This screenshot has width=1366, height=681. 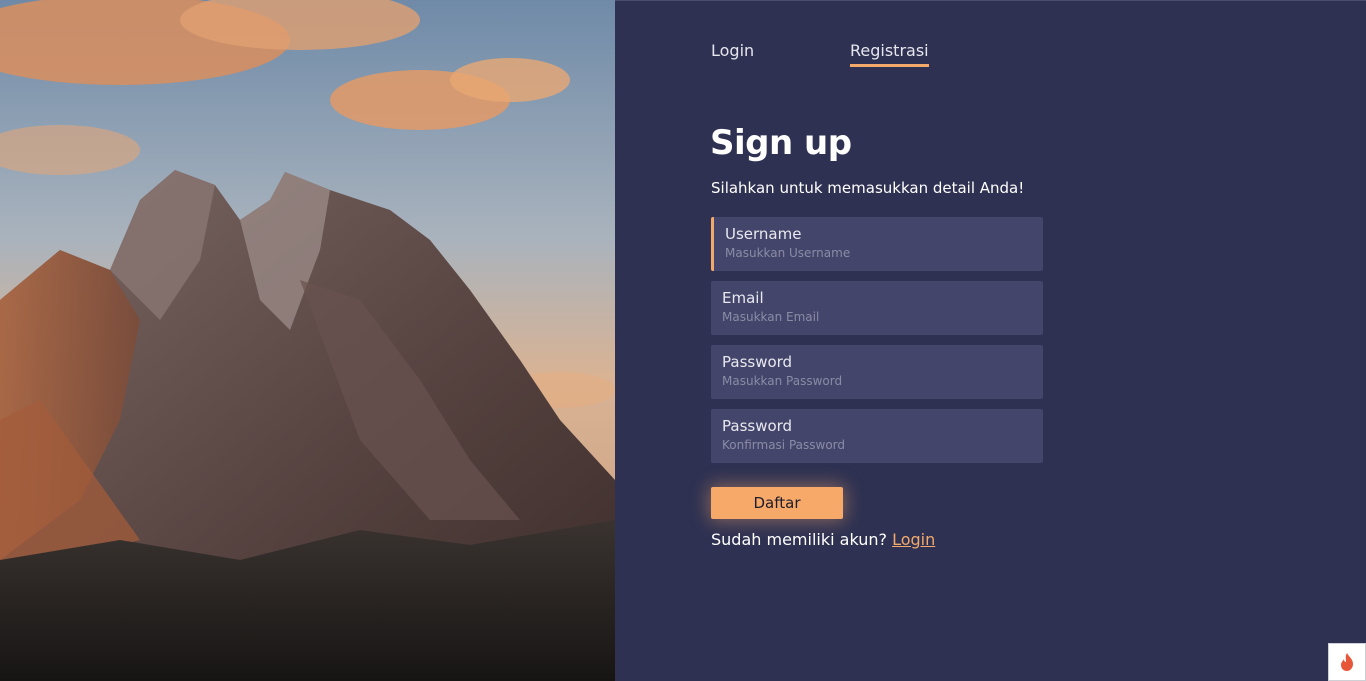 What do you see at coordinates (913, 539) in the screenshot?
I see `login-link: Login` at bounding box center [913, 539].